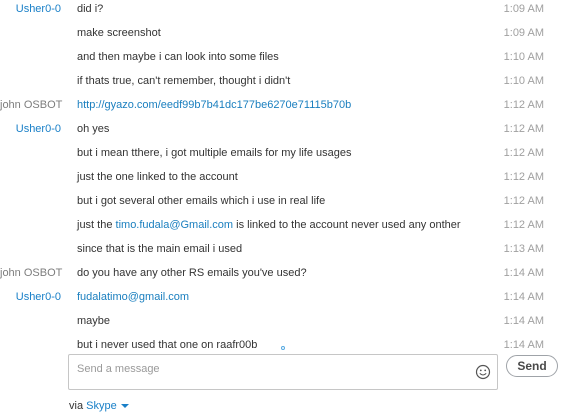  I want to click on service-selector: Skype, so click(107, 406).